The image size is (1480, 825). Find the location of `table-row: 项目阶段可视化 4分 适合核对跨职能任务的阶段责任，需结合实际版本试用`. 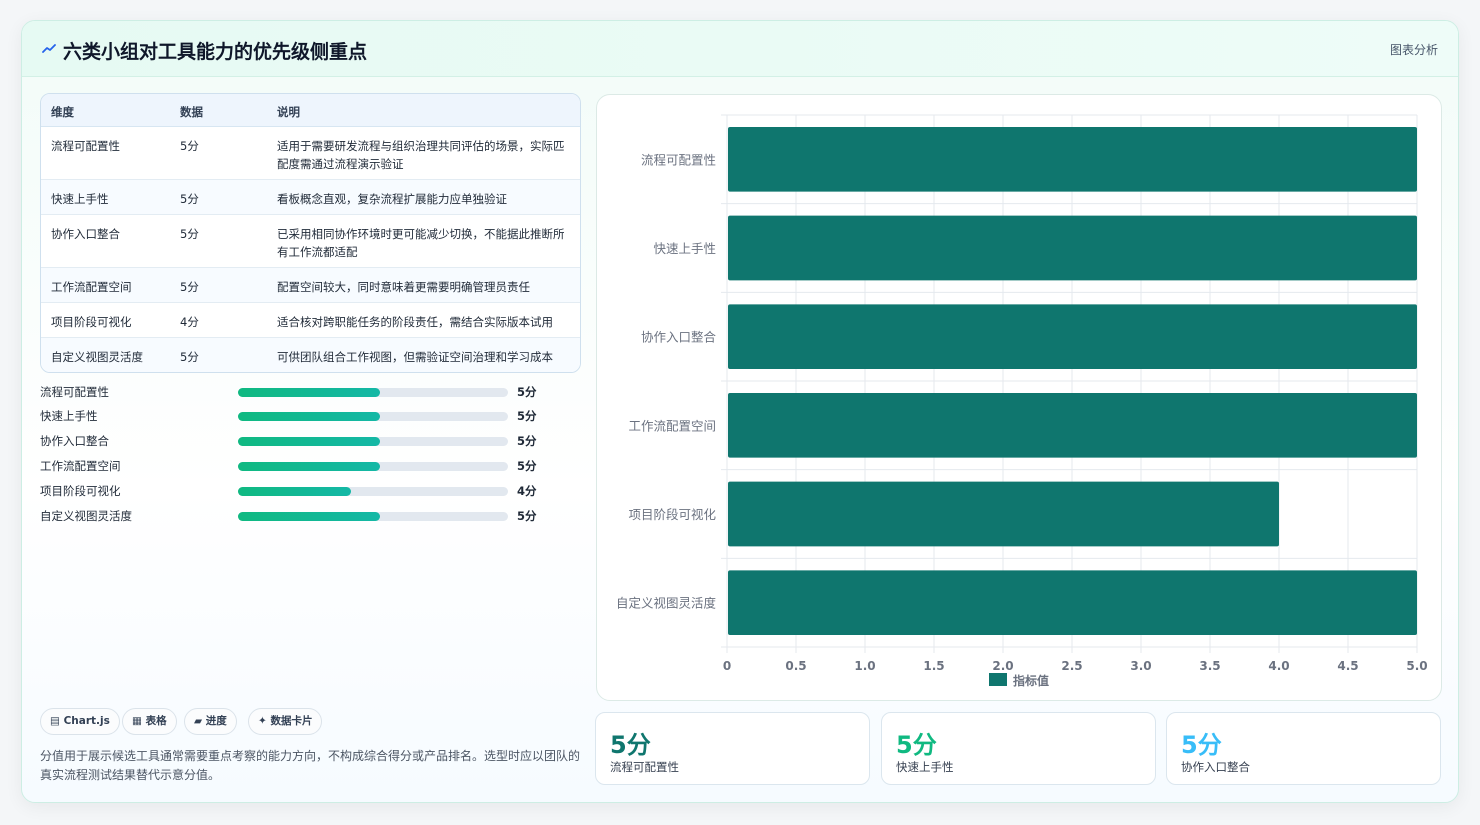

table-row: 项目阶段可视化 4分 适合核对跨职能任务的阶段责任，需结合实际版本试用 is located at coordinates (310, 320).